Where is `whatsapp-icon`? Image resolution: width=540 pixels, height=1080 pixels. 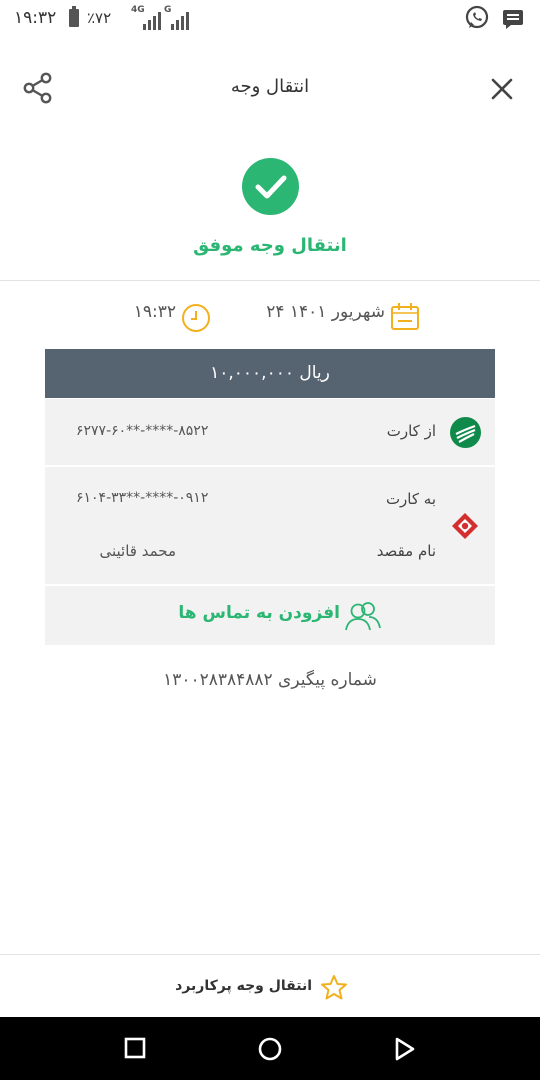 whatsapp-icon is located at coordinates (477, 17).